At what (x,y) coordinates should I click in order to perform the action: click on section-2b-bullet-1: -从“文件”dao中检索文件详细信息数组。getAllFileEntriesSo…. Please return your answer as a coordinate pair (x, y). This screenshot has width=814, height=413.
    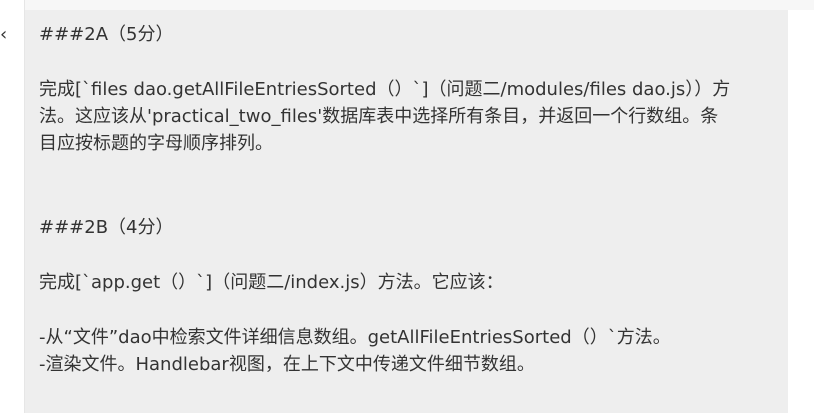
    Looking at the image, I should click on (355, 337).